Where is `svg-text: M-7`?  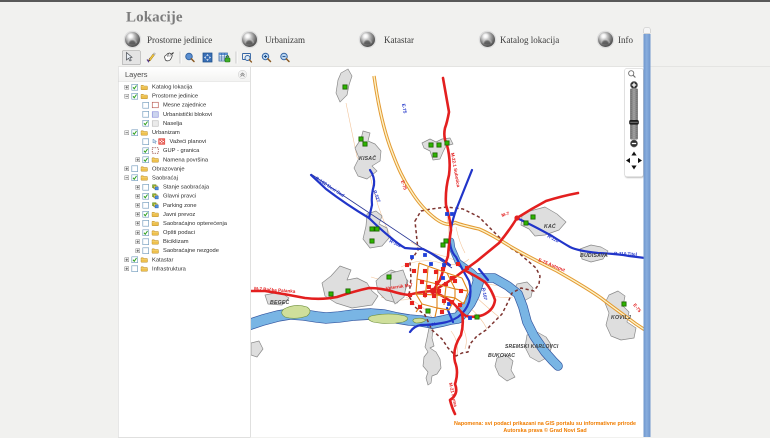 svg-text: M-7 is located at coordinates (505, 214).